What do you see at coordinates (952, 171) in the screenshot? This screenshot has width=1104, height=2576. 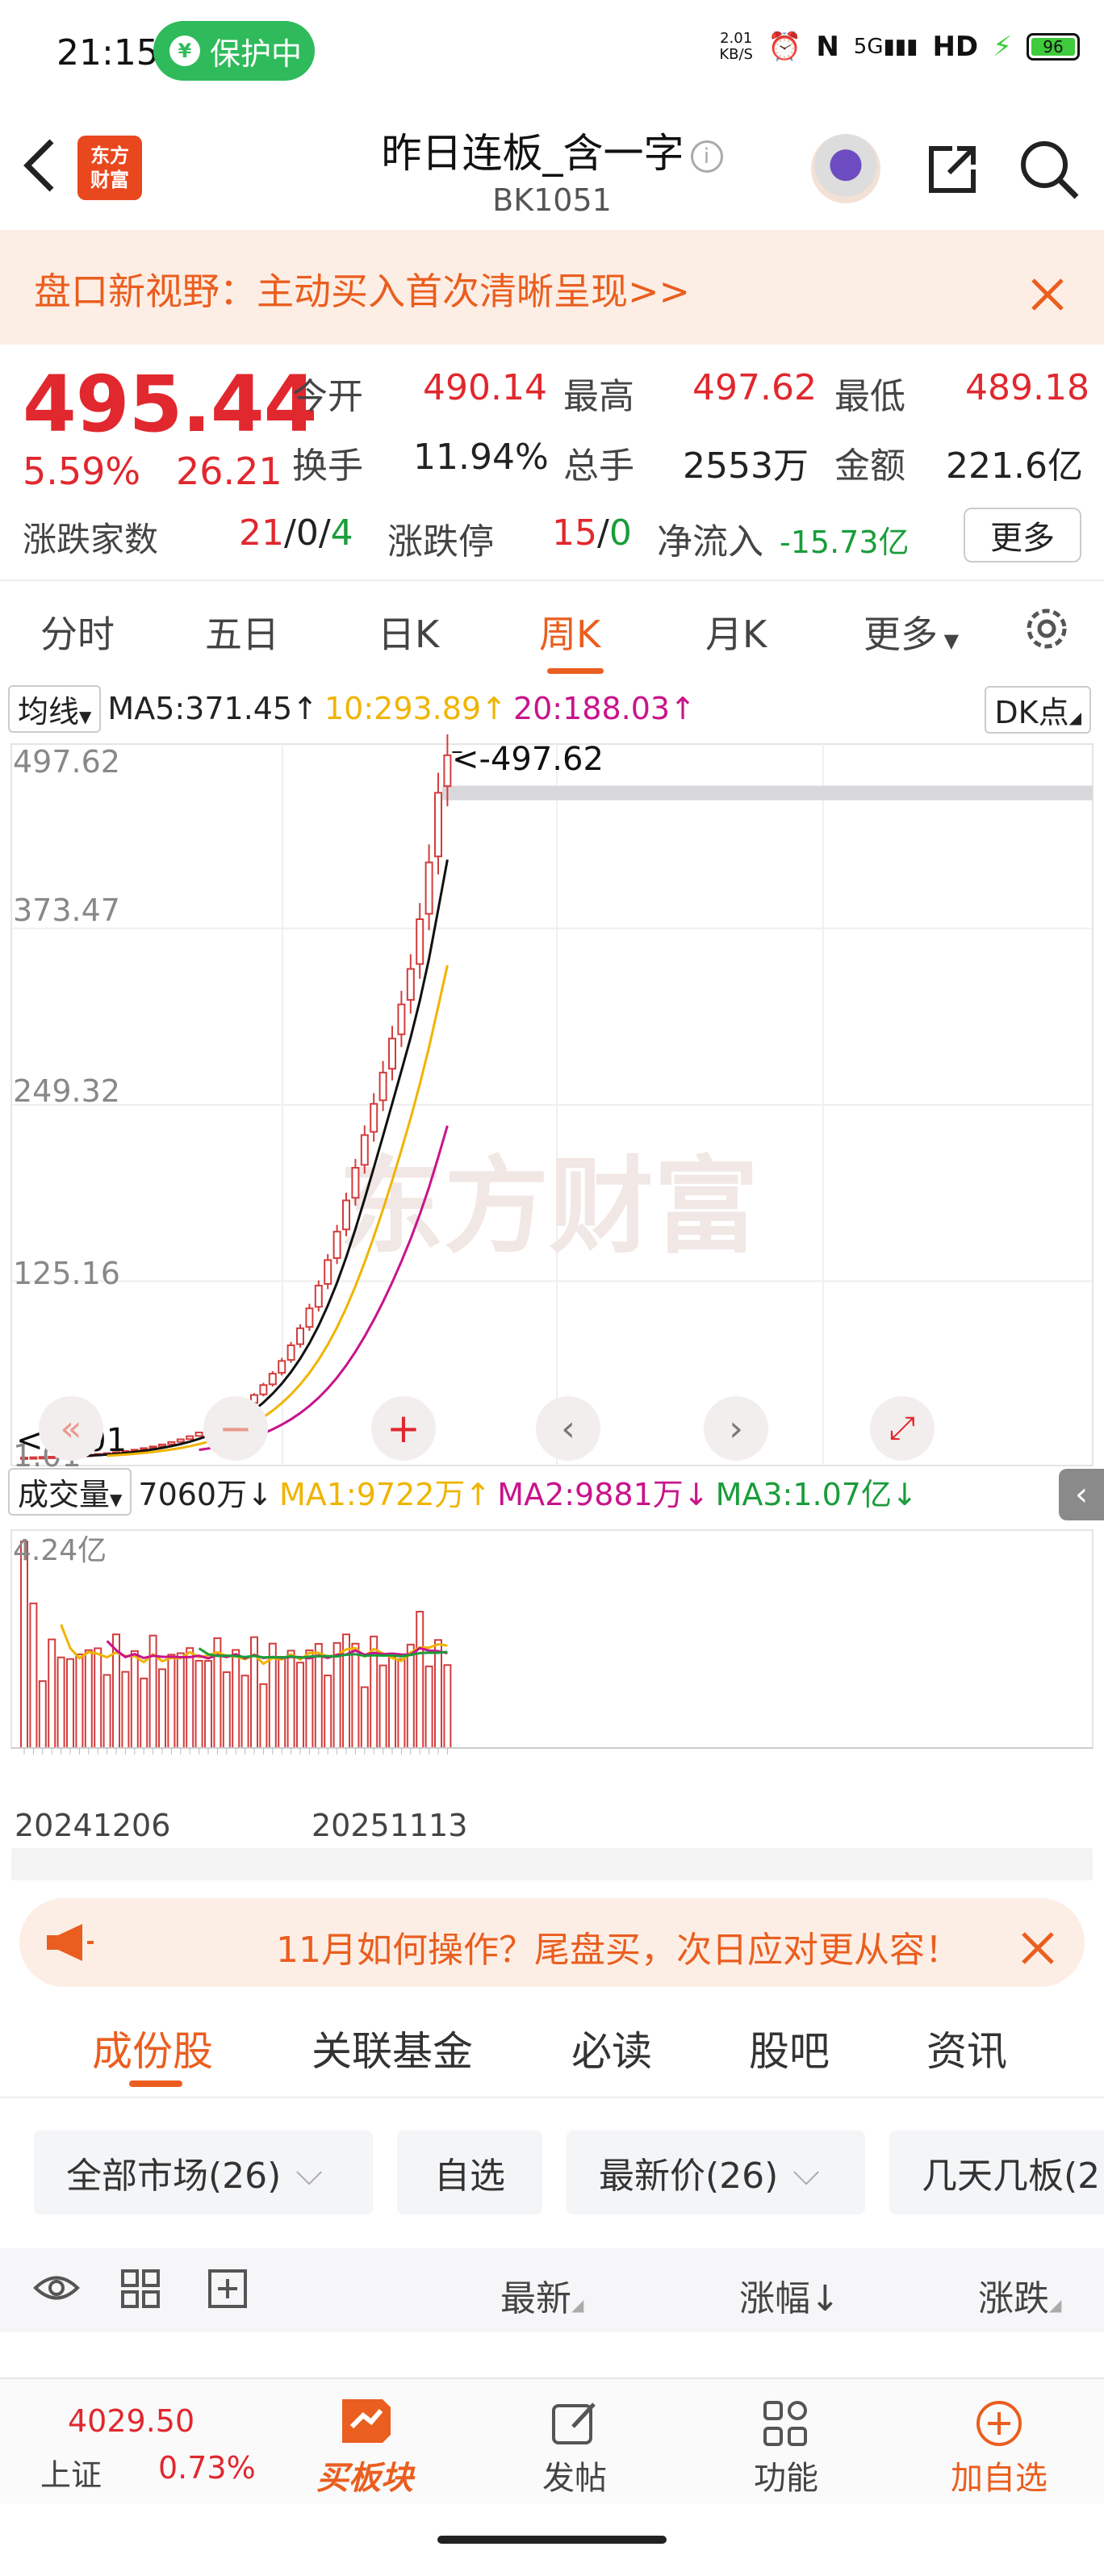 I see `share-icon` at bounding box center [952, 171].